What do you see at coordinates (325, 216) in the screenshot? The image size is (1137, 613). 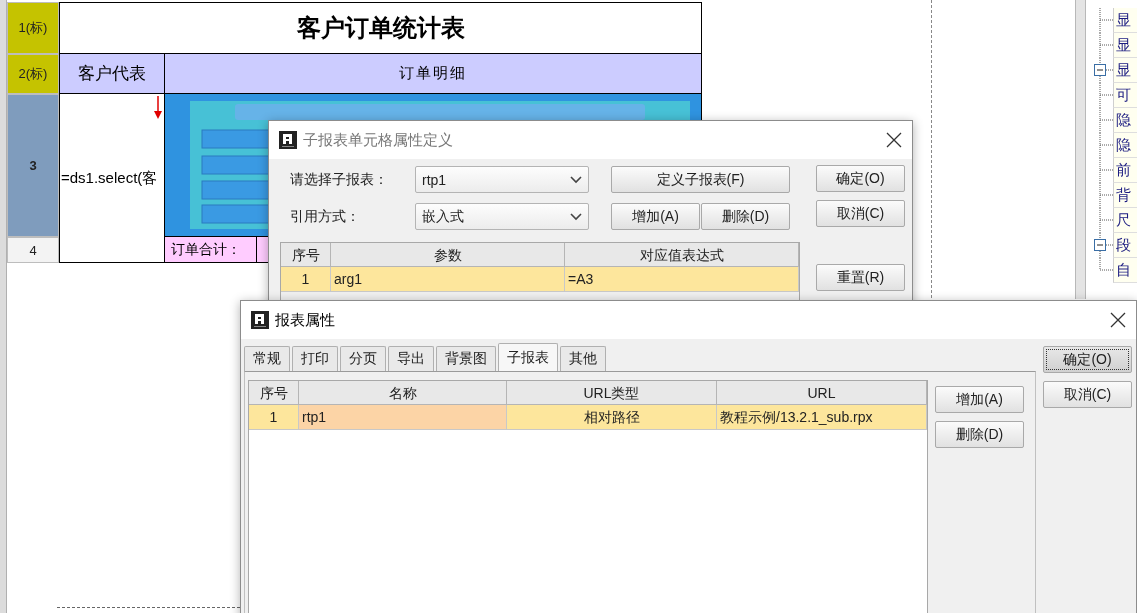 I see `field-label: 引用方式：` at bounding box center [325, 216].